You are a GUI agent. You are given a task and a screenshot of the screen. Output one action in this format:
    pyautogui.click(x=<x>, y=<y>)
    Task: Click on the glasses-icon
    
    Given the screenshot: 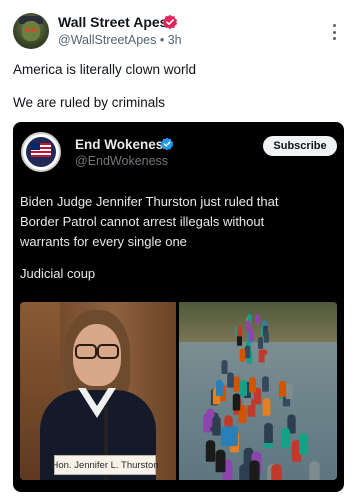 What is the action you would take?
    pyautogui.click(x=97, y=351)
    